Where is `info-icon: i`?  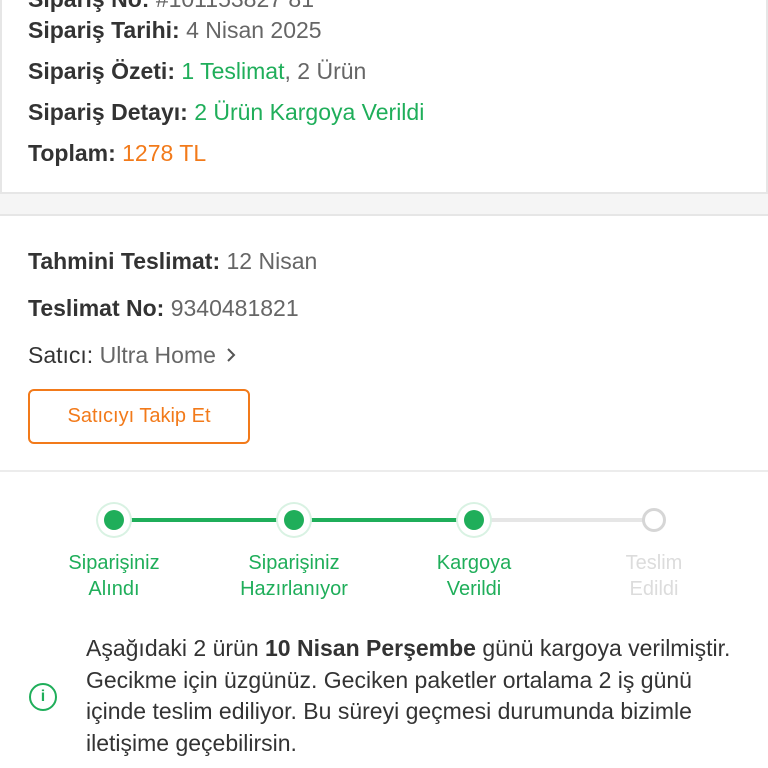 info-icon: i is located at coordinates (43, 697).